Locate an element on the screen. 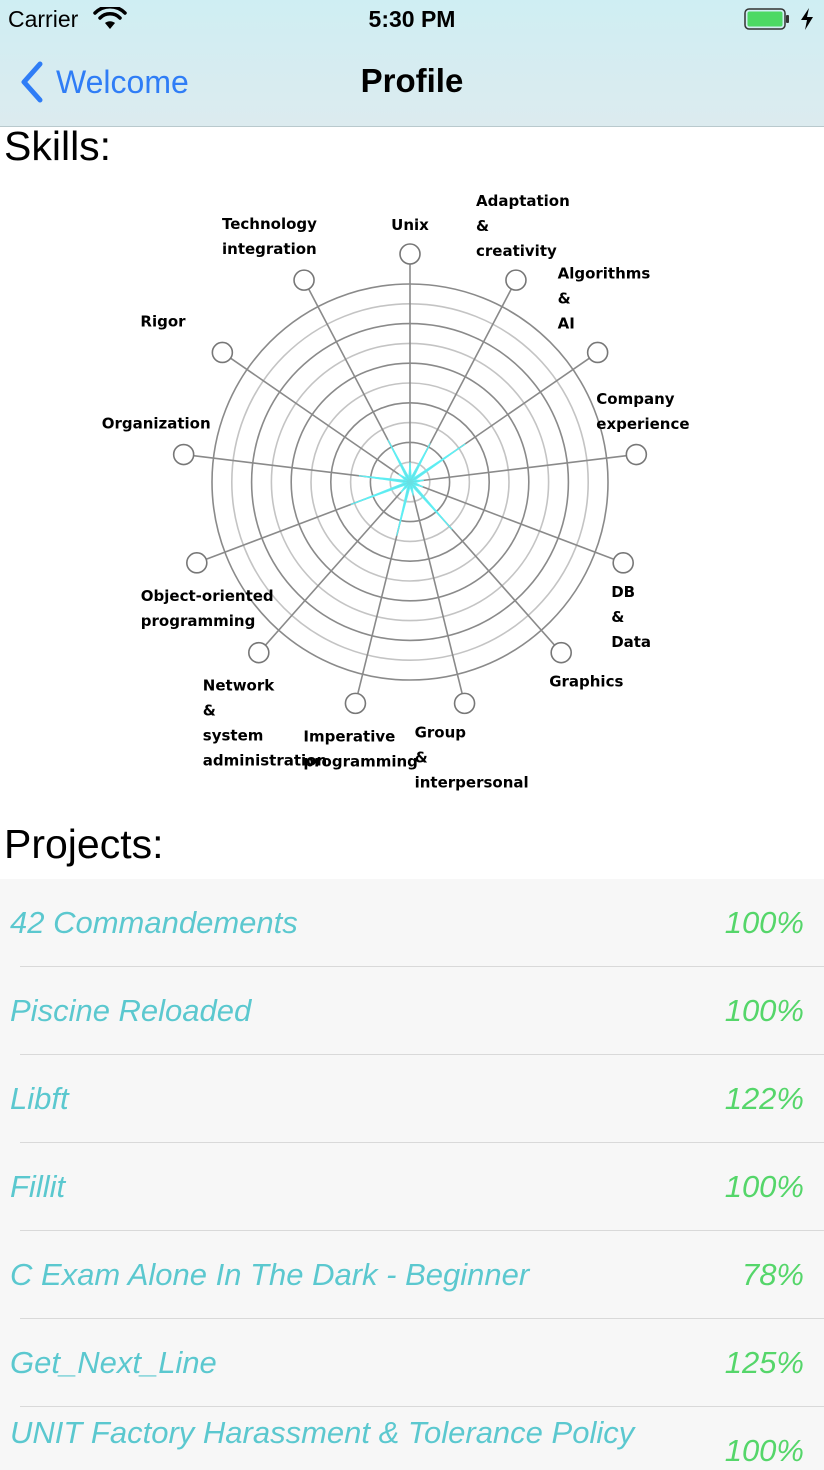  project-row: Libft 122% is located at coordinates (412, 1099).